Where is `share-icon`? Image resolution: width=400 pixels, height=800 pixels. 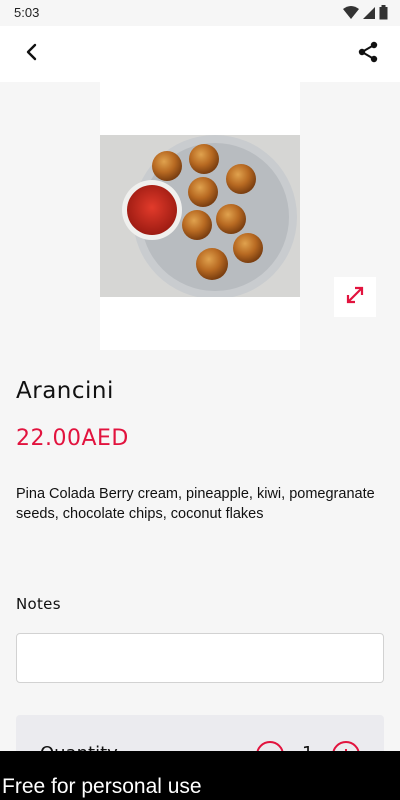 share-icon is located at coordinates (368, 54).